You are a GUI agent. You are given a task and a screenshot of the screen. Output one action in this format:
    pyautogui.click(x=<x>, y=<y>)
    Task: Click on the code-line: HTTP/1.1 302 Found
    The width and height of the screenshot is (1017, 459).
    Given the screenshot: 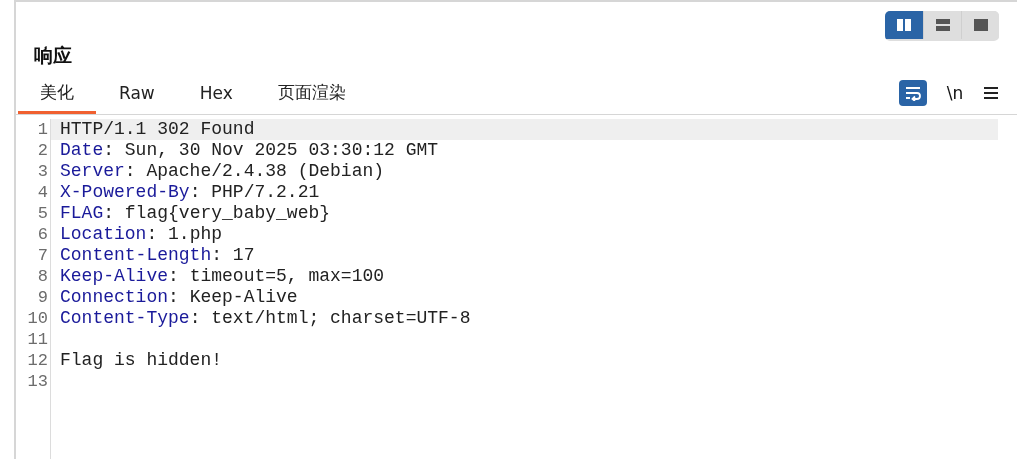 What is the action you would take?
    pyautogui.click(x=157, y=129)
    